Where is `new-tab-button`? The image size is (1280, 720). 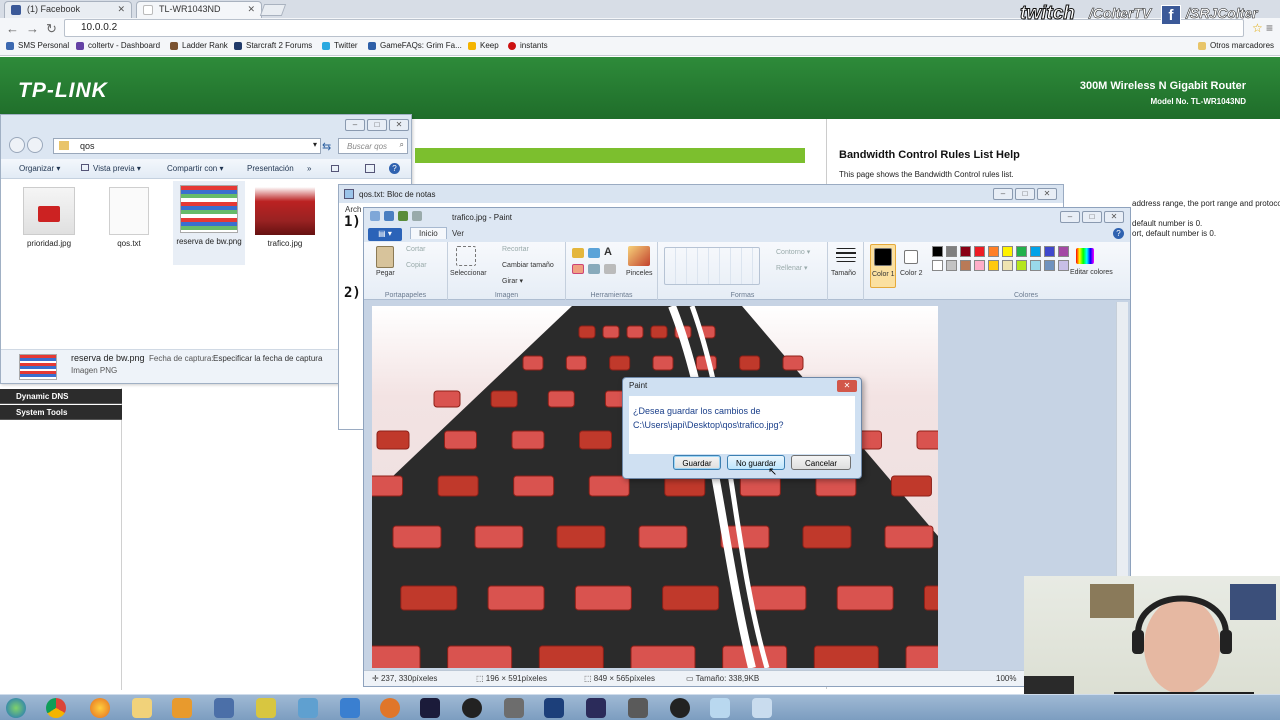
new-tab-button is located at coordinates (273, 10).